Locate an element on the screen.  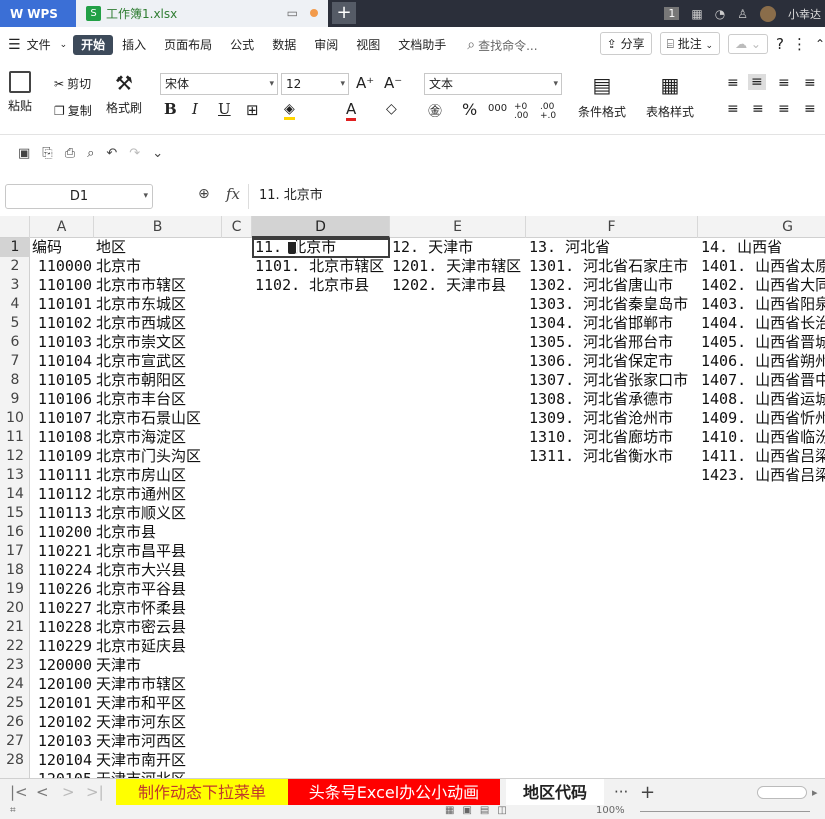
cell-b-5: 北京市西城区 is located at coordinates (159, 323).